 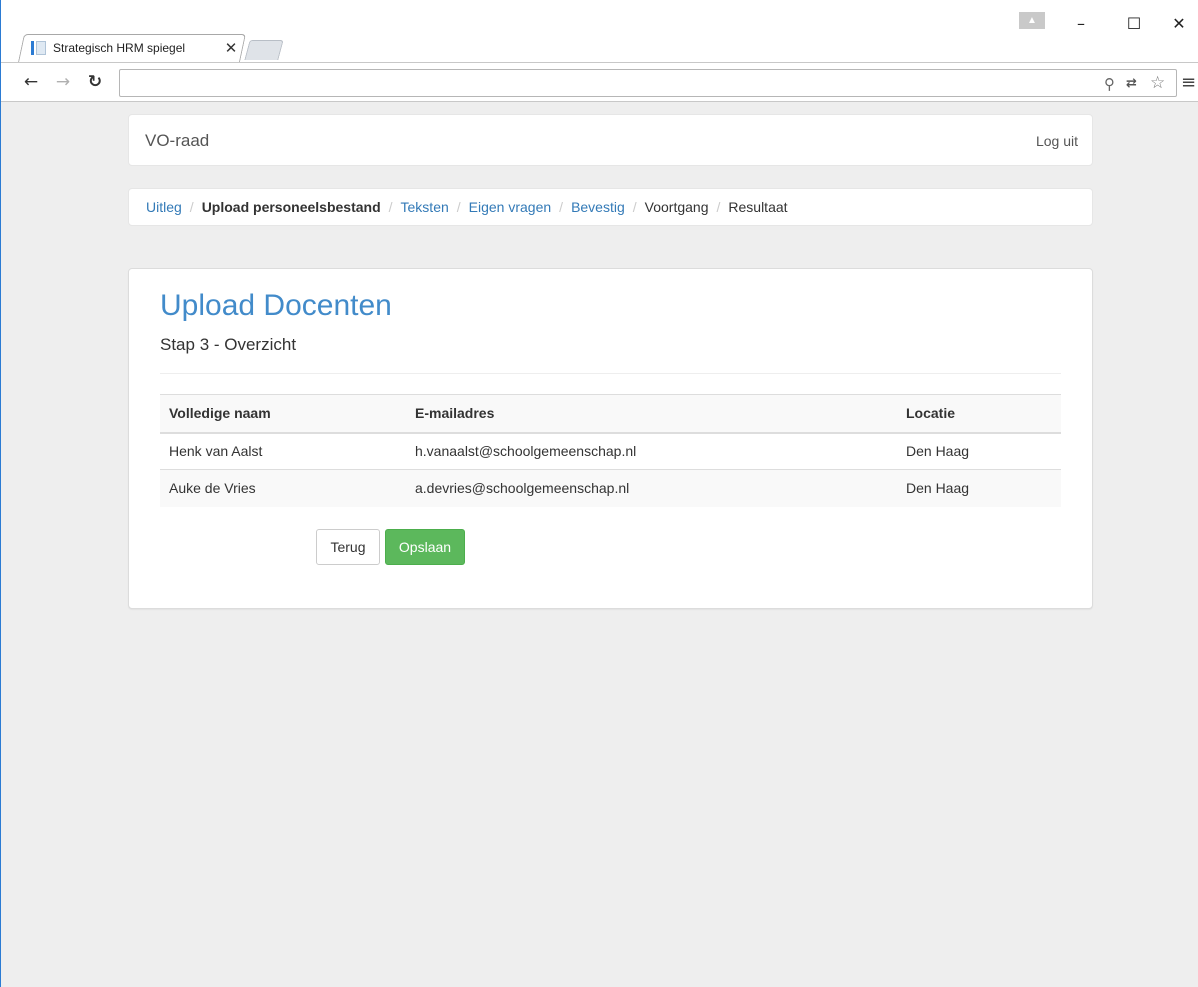 I want to click on back-button: Terug, so click(x=348, y=547).